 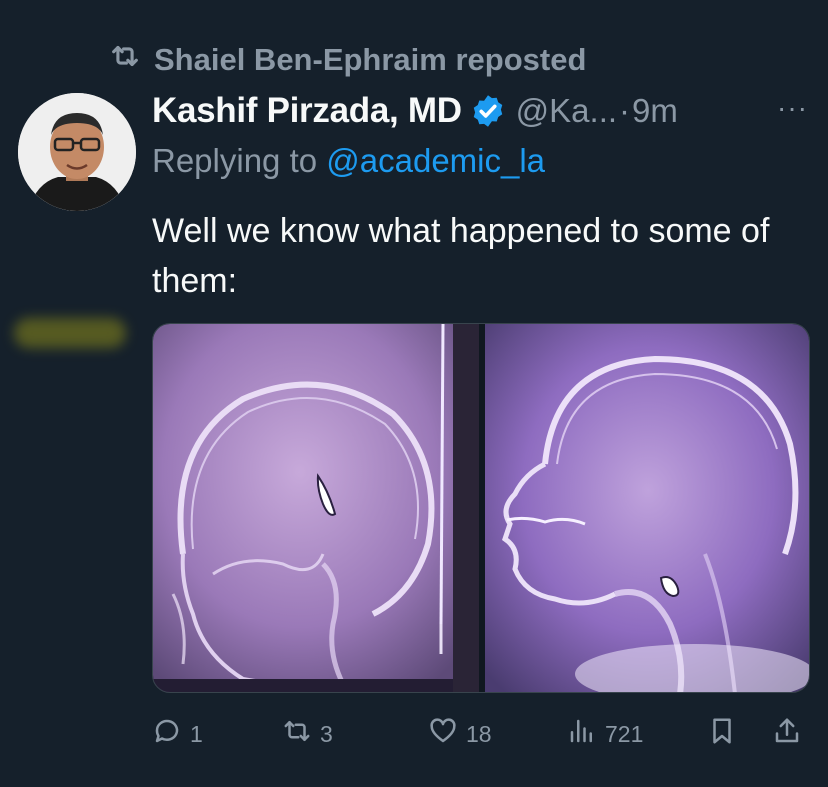 I want to click on author-name: Kashif Pirzada, MD, so click(x=307, y=111).